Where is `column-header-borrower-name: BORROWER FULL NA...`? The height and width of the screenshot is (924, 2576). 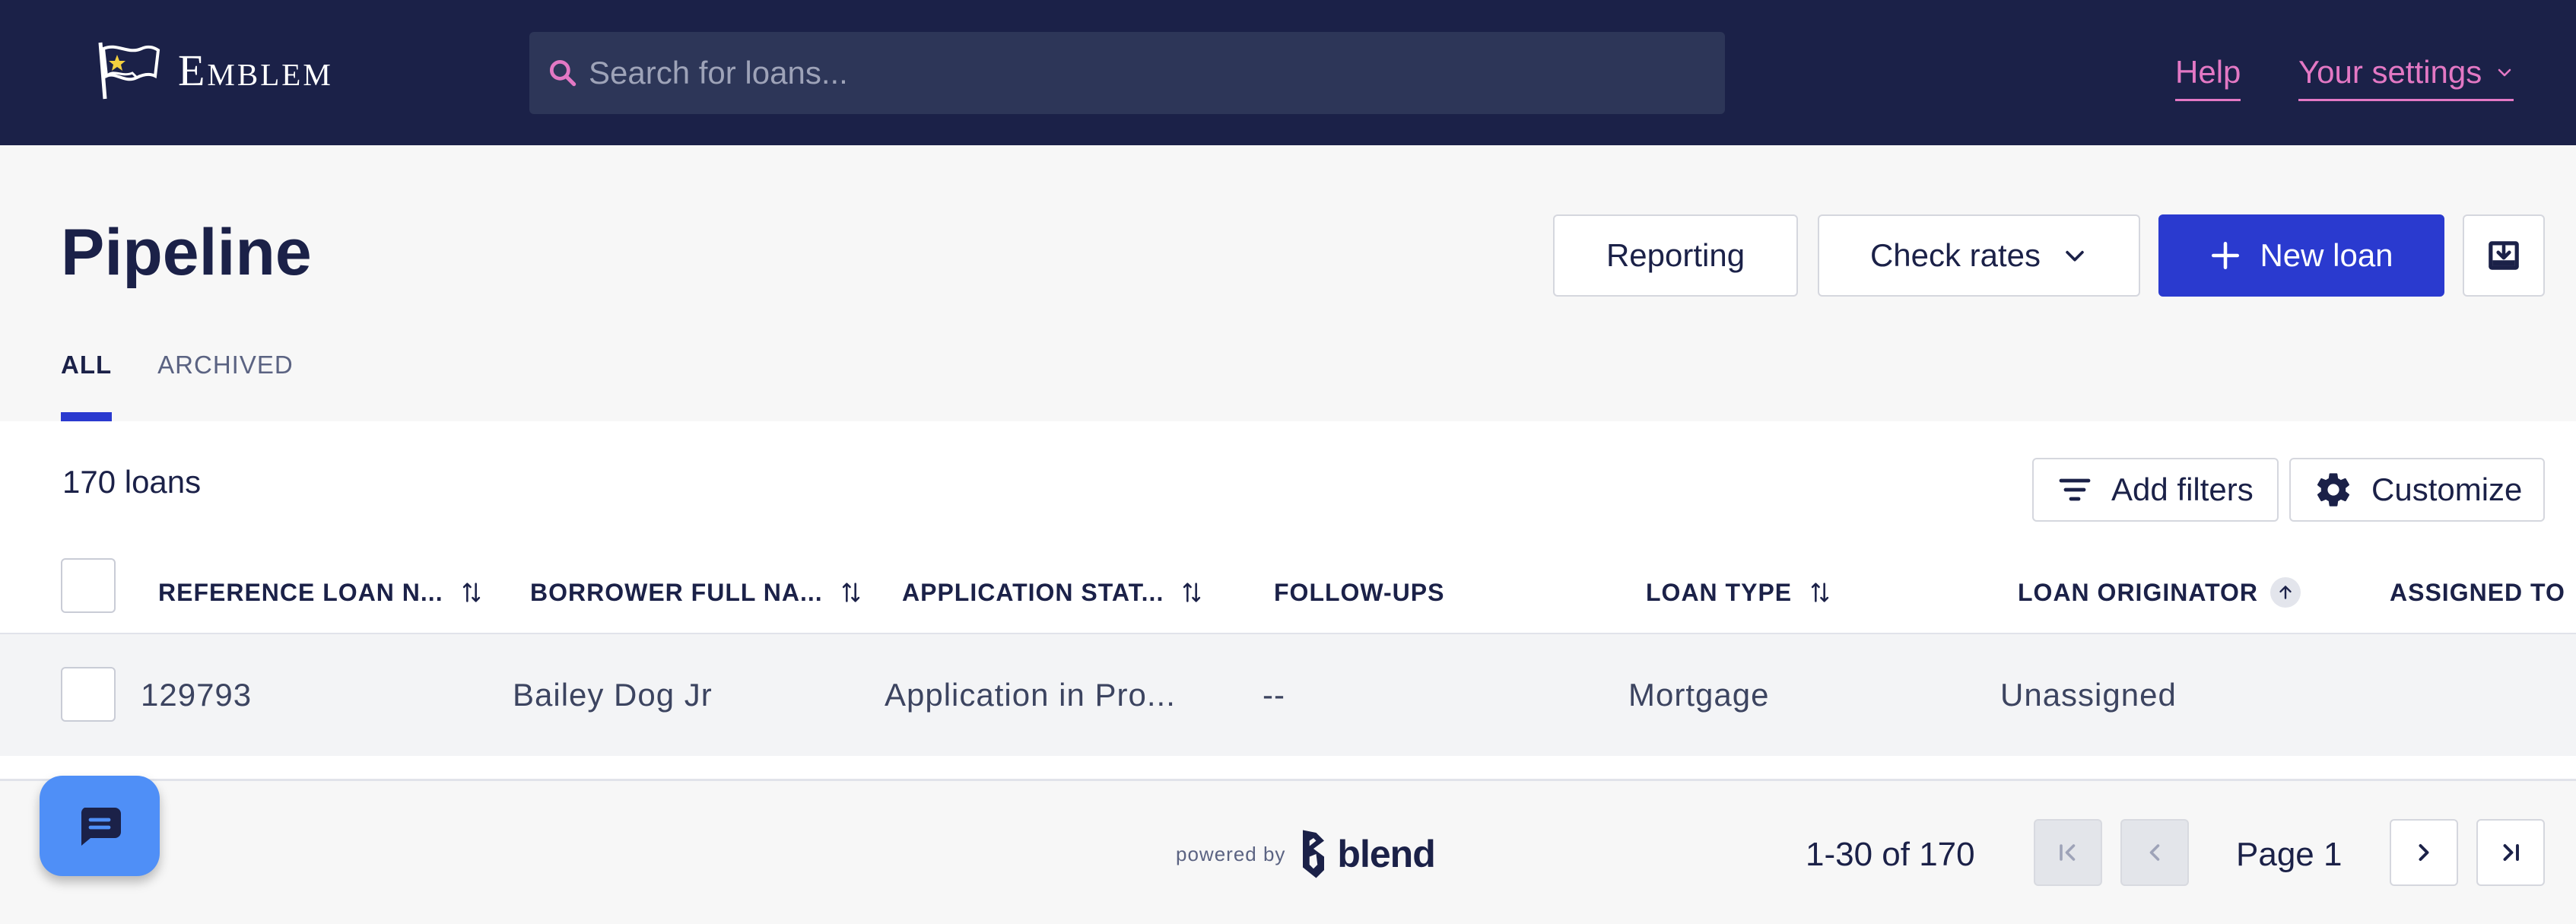 column-header-borrower-name: BORROWER FULL NA... is located at coordinates (696, 592).